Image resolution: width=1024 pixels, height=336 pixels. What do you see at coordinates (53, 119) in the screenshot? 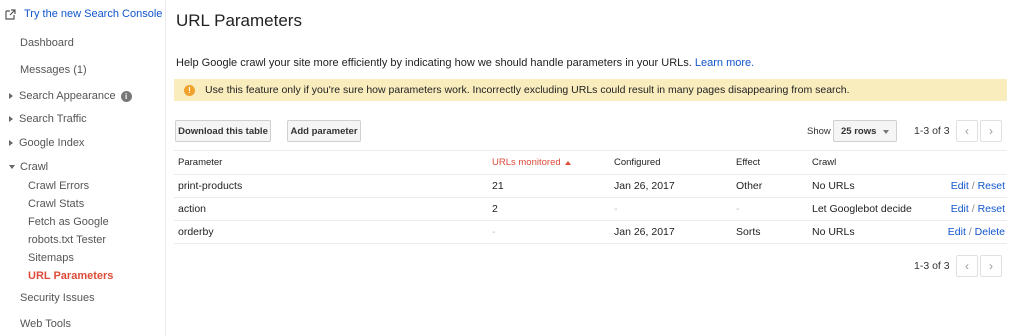
I see `sidebar-item-label: Search Traffic` at bounding box center [53, 119].